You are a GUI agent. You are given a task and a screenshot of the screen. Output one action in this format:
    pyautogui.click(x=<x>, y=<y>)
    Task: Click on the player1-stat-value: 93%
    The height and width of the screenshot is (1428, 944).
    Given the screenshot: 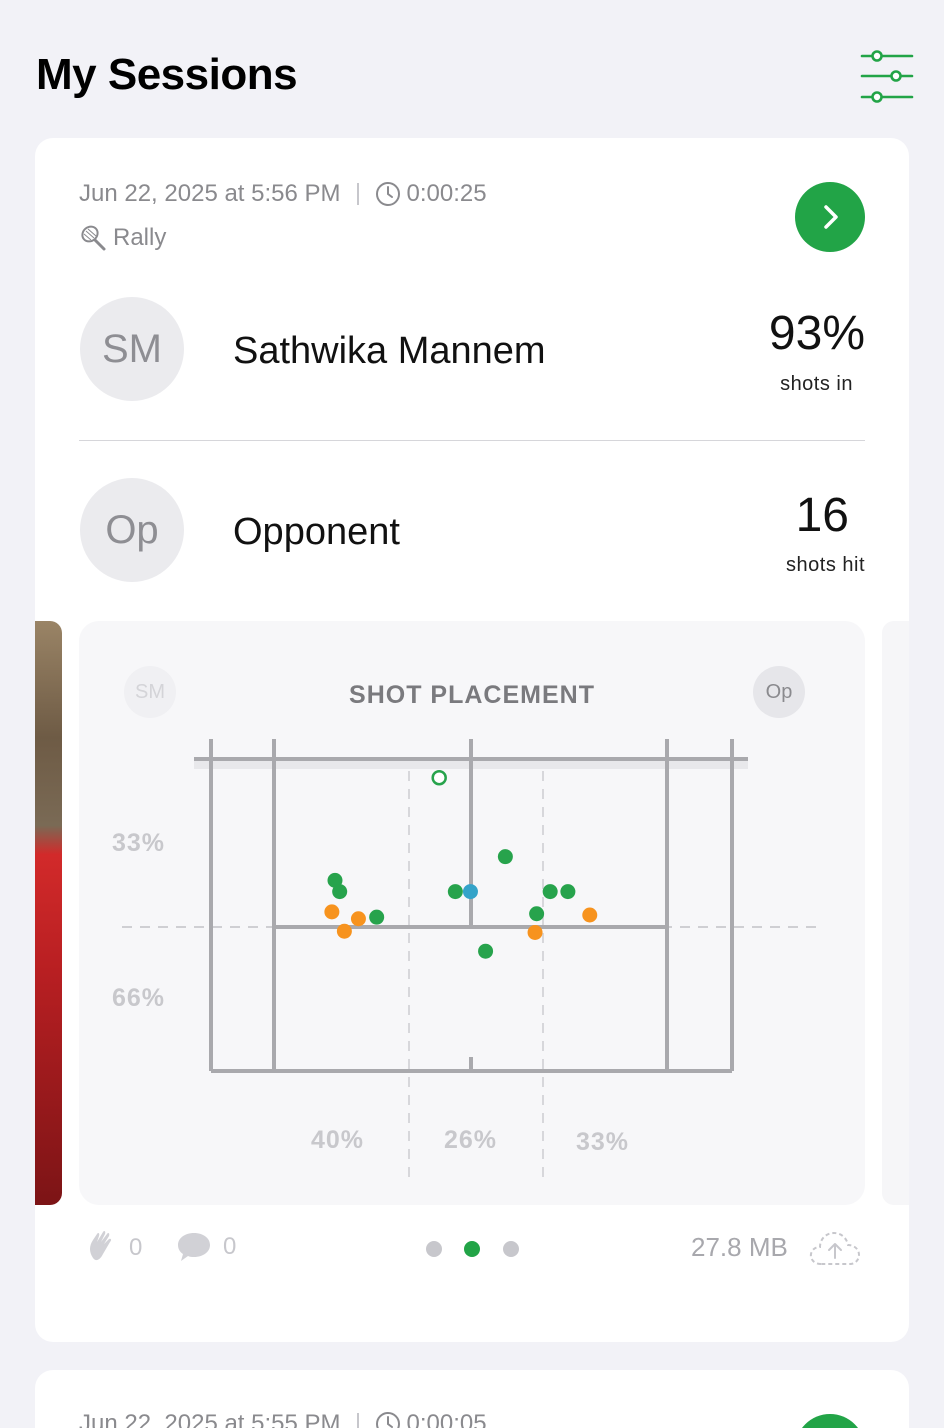 What is the action you would take?
    pyautogui.click(x=816, y=333)
    